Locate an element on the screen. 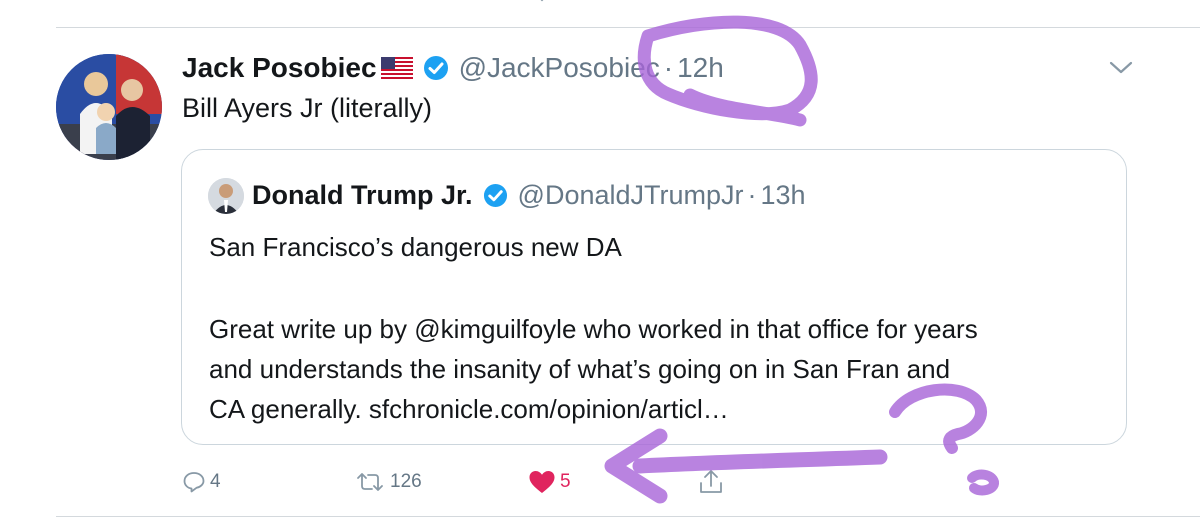  quoted-author-handle: @DonaldJTrumpJr is located at coordinates (630, 194).